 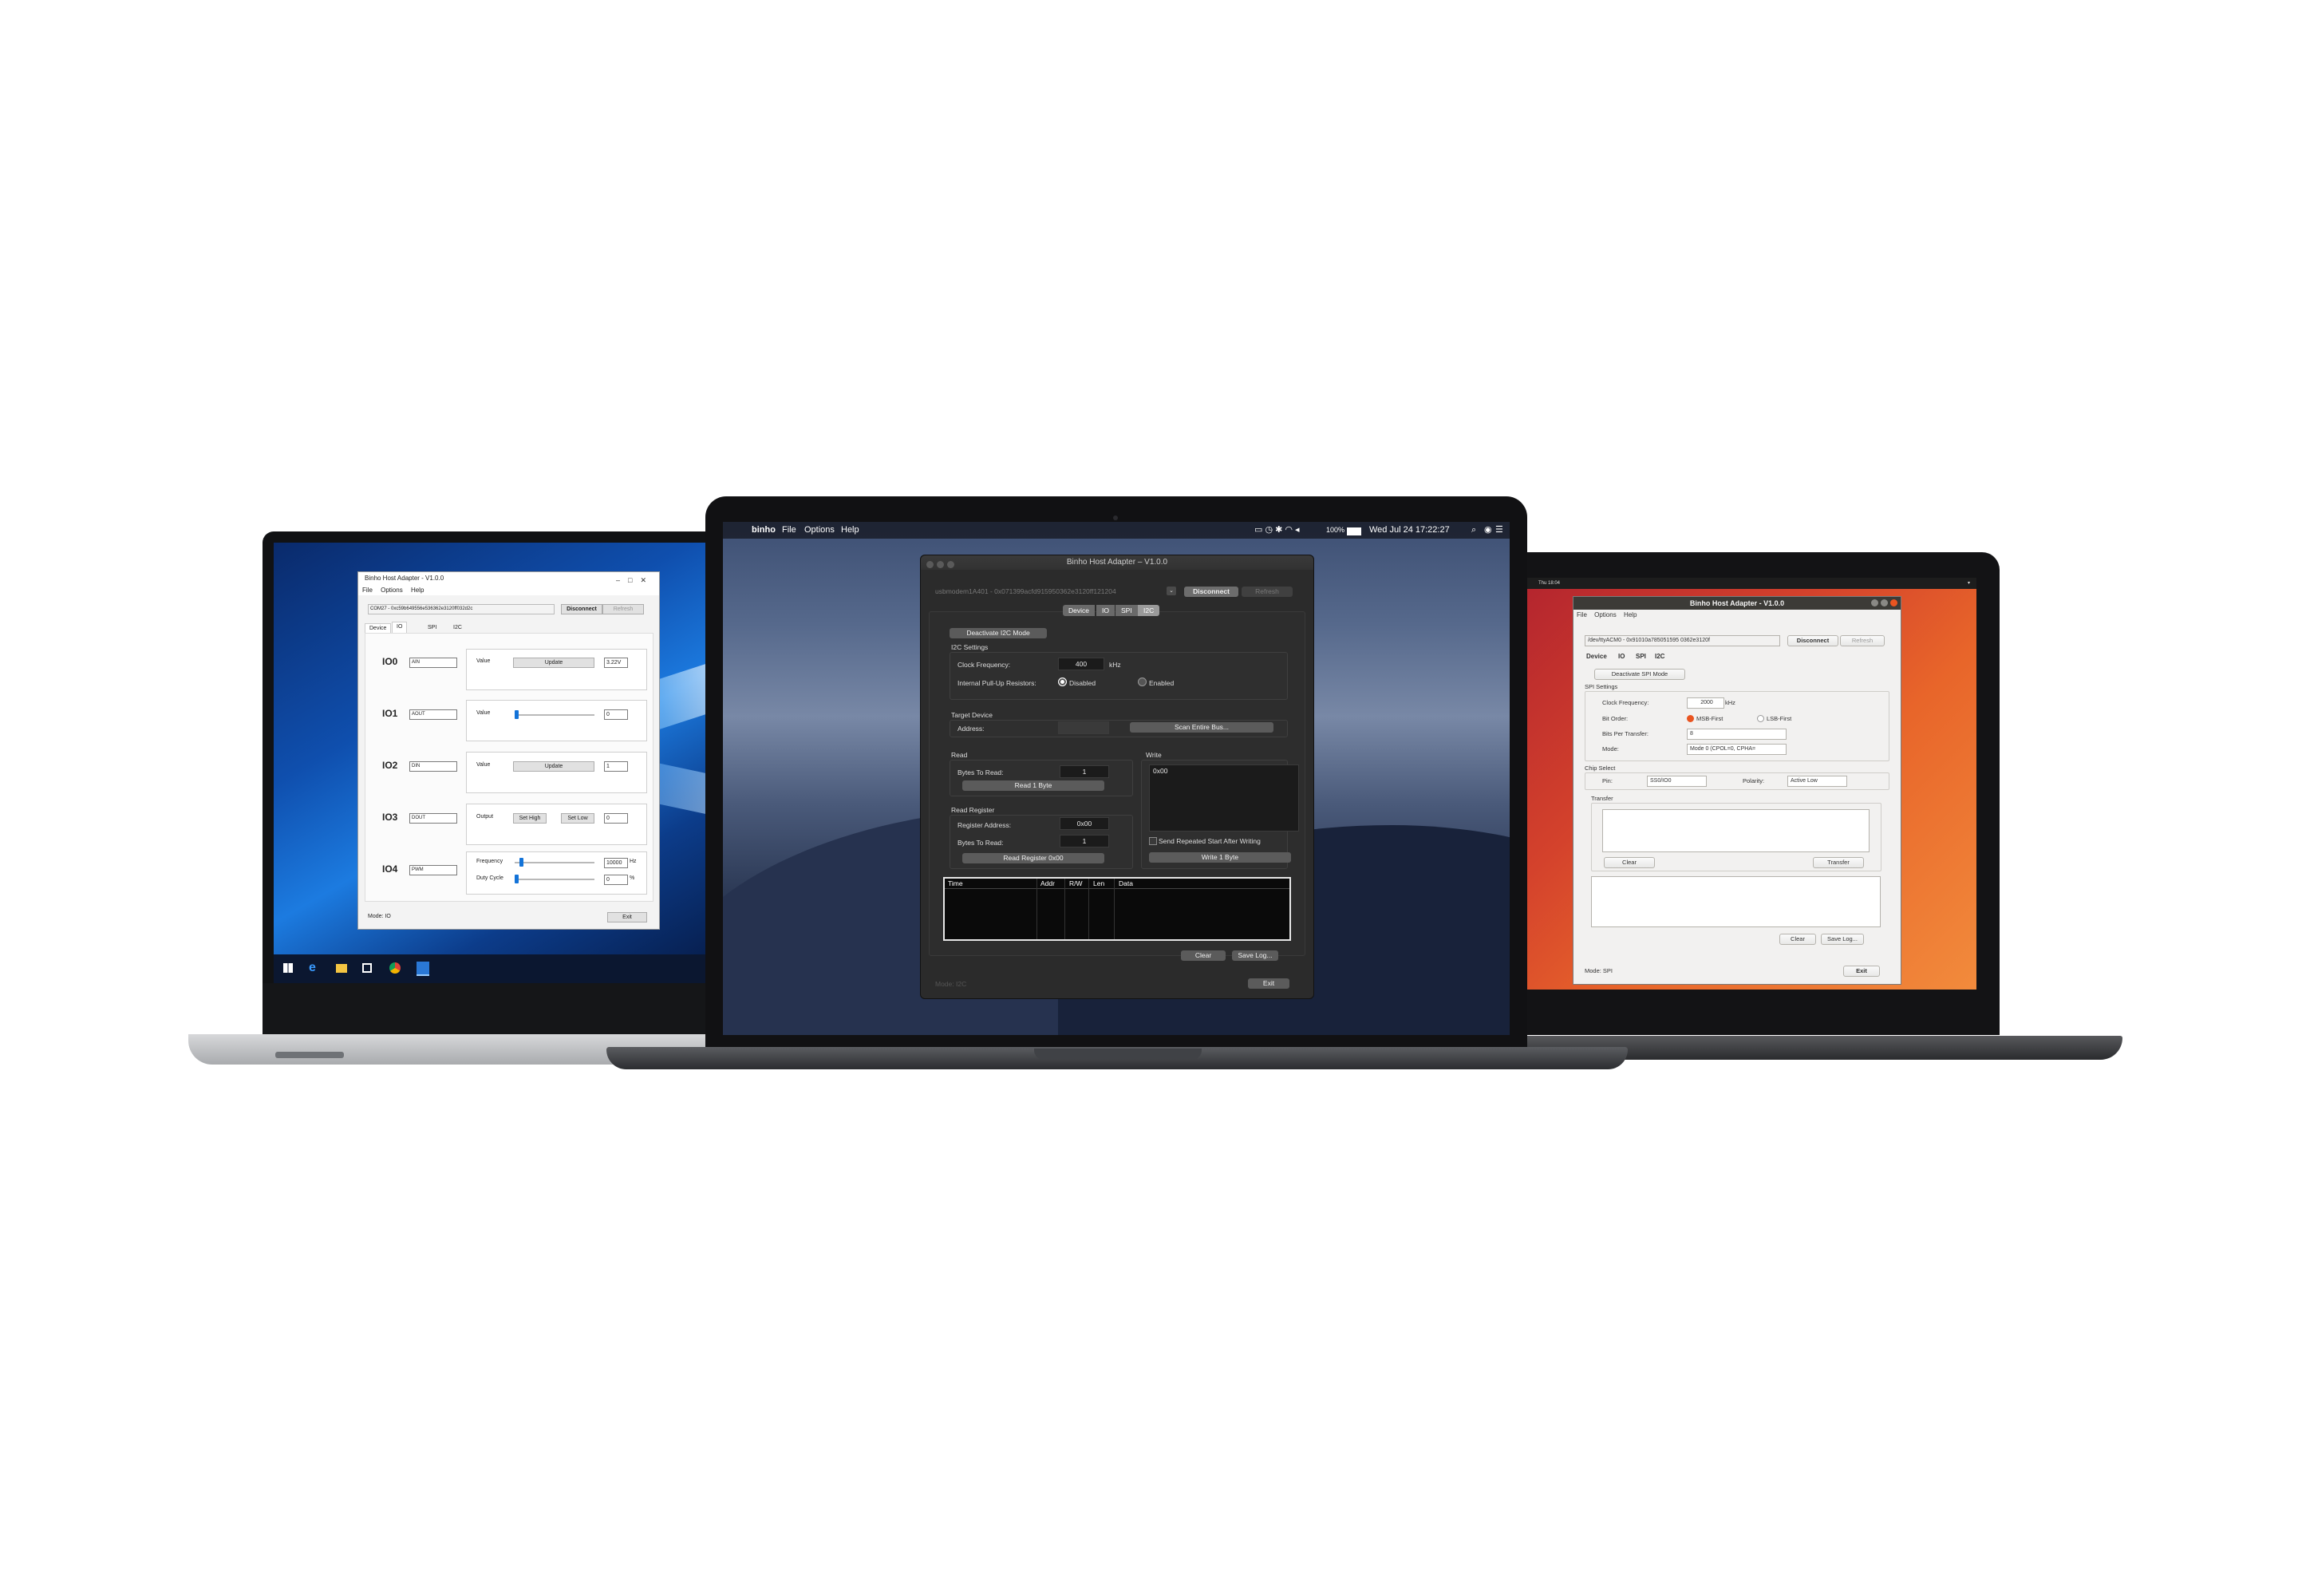 What do you see at coordinates (553, 766) in the screenshot?
I see `io2-update-button: Update` at bounding box center [553, 766].